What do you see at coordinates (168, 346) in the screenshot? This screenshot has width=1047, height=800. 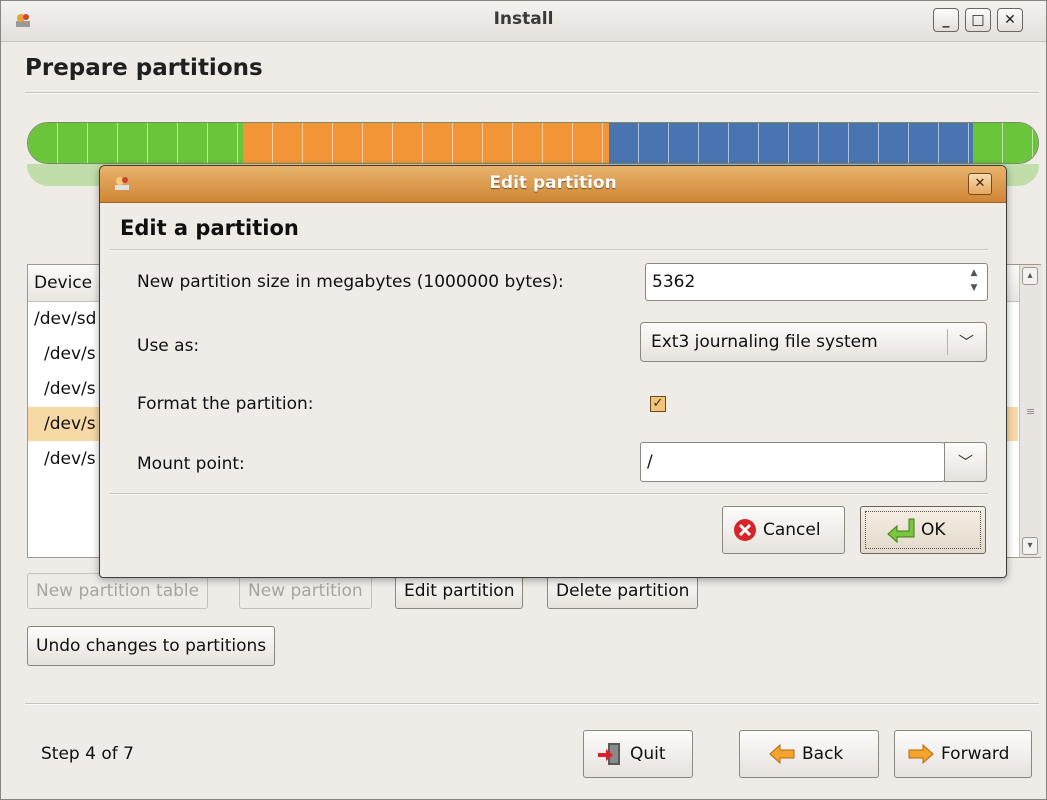 I see `use-as-label: Use as:` at bounding box center [168, 346].